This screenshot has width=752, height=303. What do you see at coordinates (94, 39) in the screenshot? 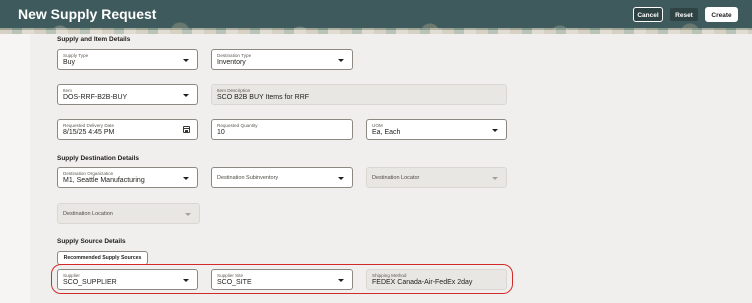
I see `section-supply-item-title: Supply and Item Details` at bounding box center [94, 39].